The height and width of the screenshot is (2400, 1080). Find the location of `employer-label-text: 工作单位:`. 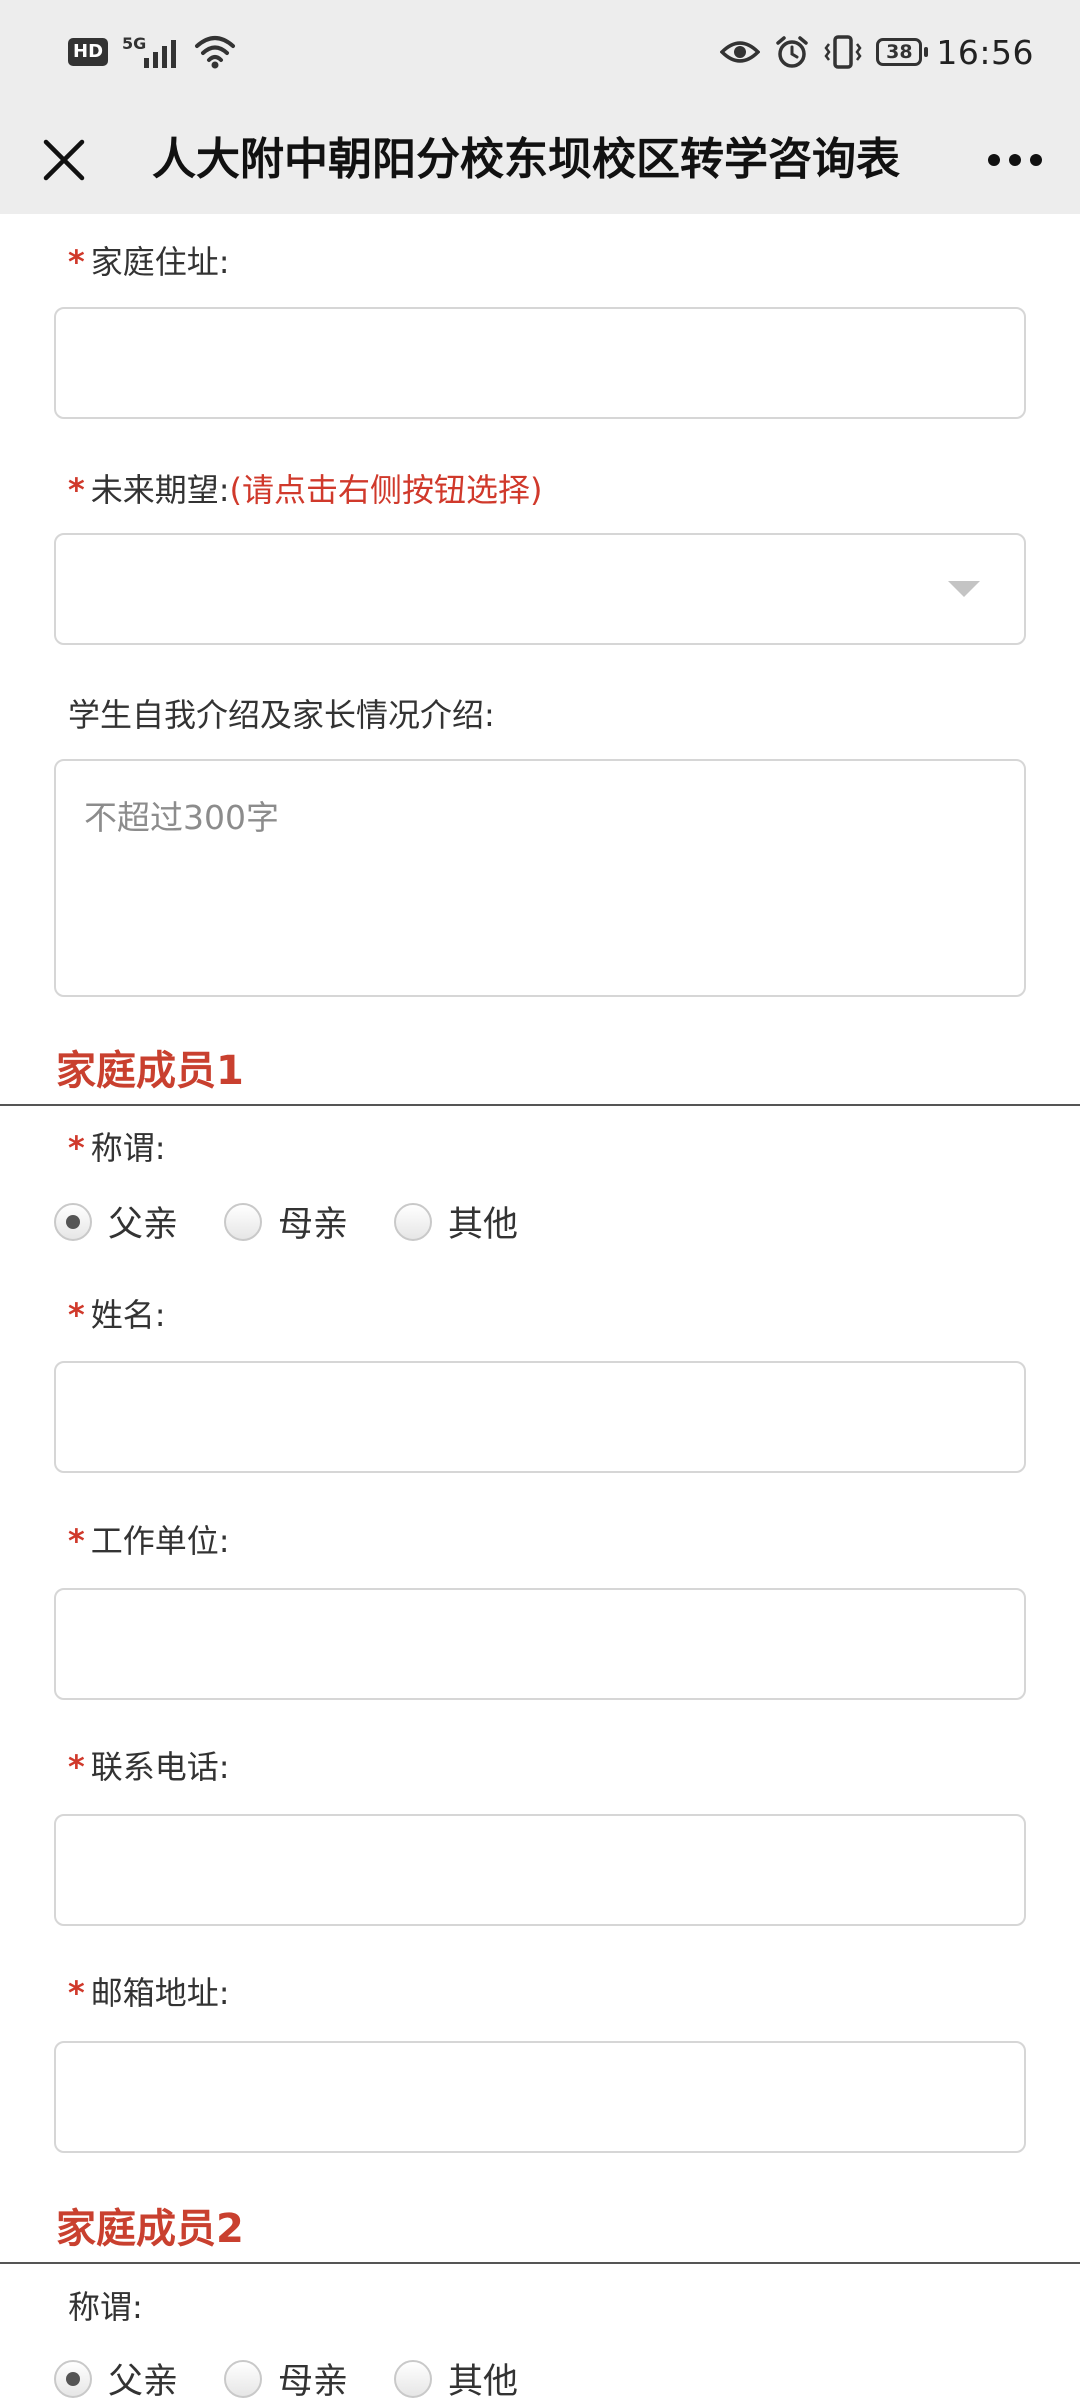

employer-label-text: 工作单位: is located at coordinates (160, 1541).